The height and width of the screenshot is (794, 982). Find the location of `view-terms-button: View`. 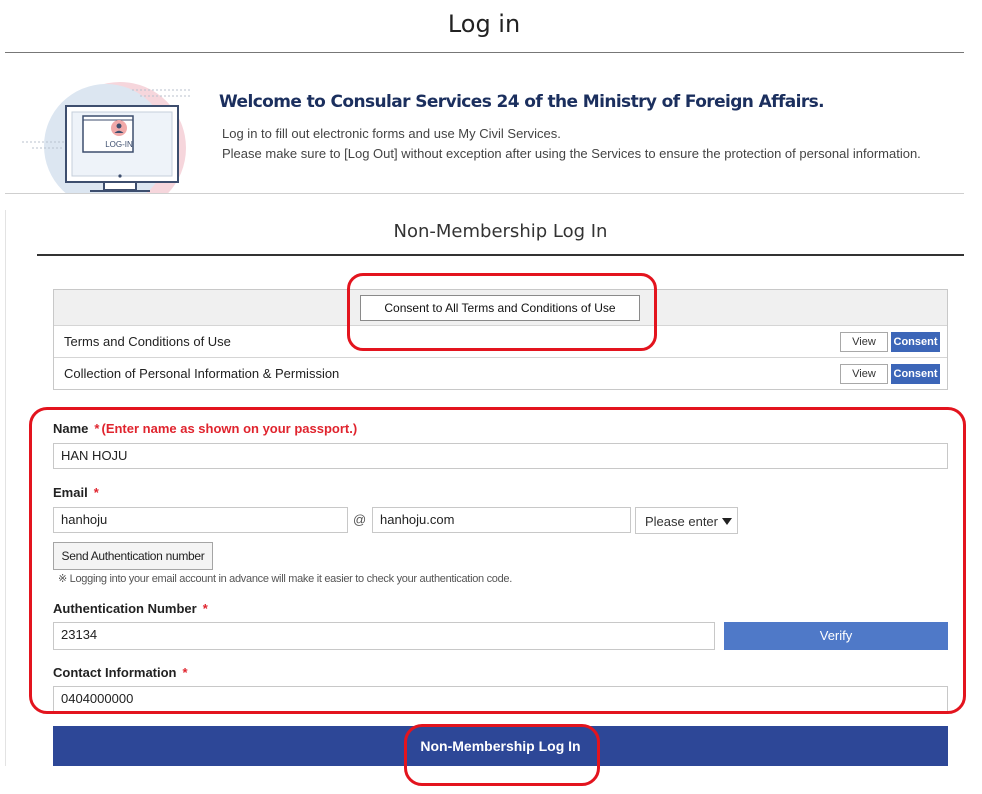

view-terms-button: View is located at coordinates (864, 342).